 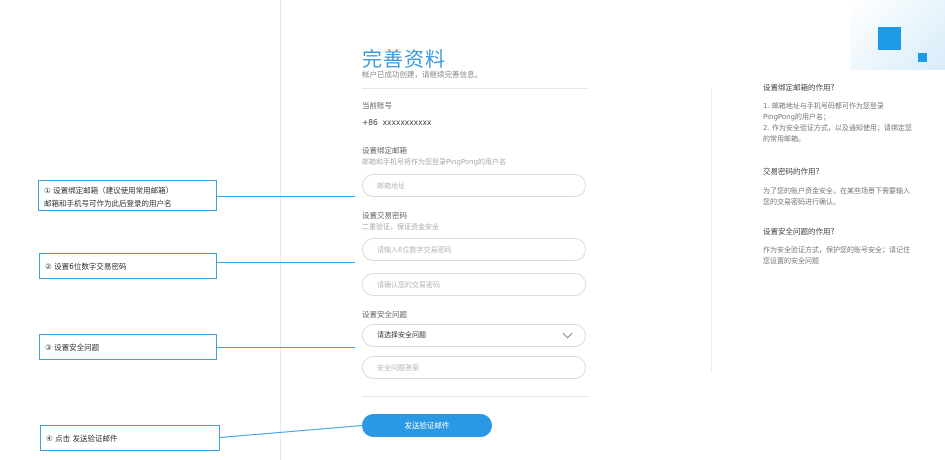 What do you see at coordinates (799, 231) in the screenshot?
I see `faq-question-security: 设置安全问题的作用?` at bounding box center [799, 231].